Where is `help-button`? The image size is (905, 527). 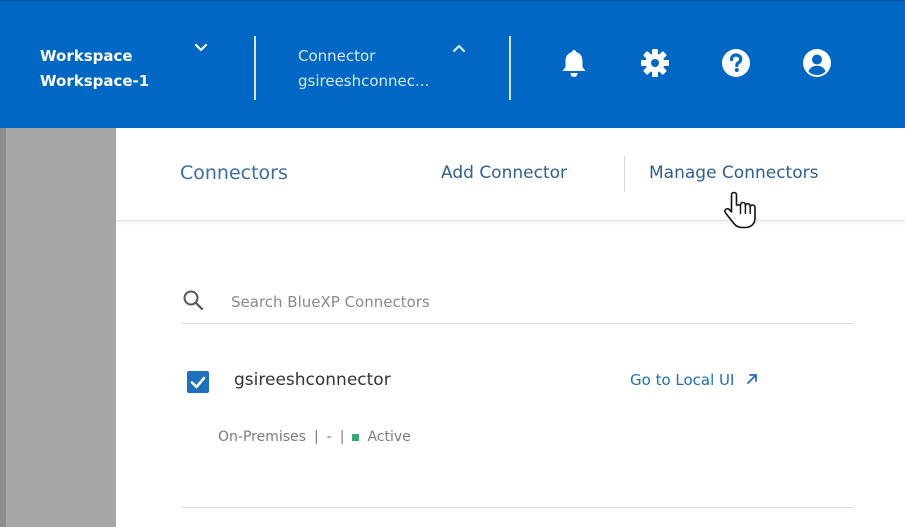 help-button is located at coordinates (736, 63).